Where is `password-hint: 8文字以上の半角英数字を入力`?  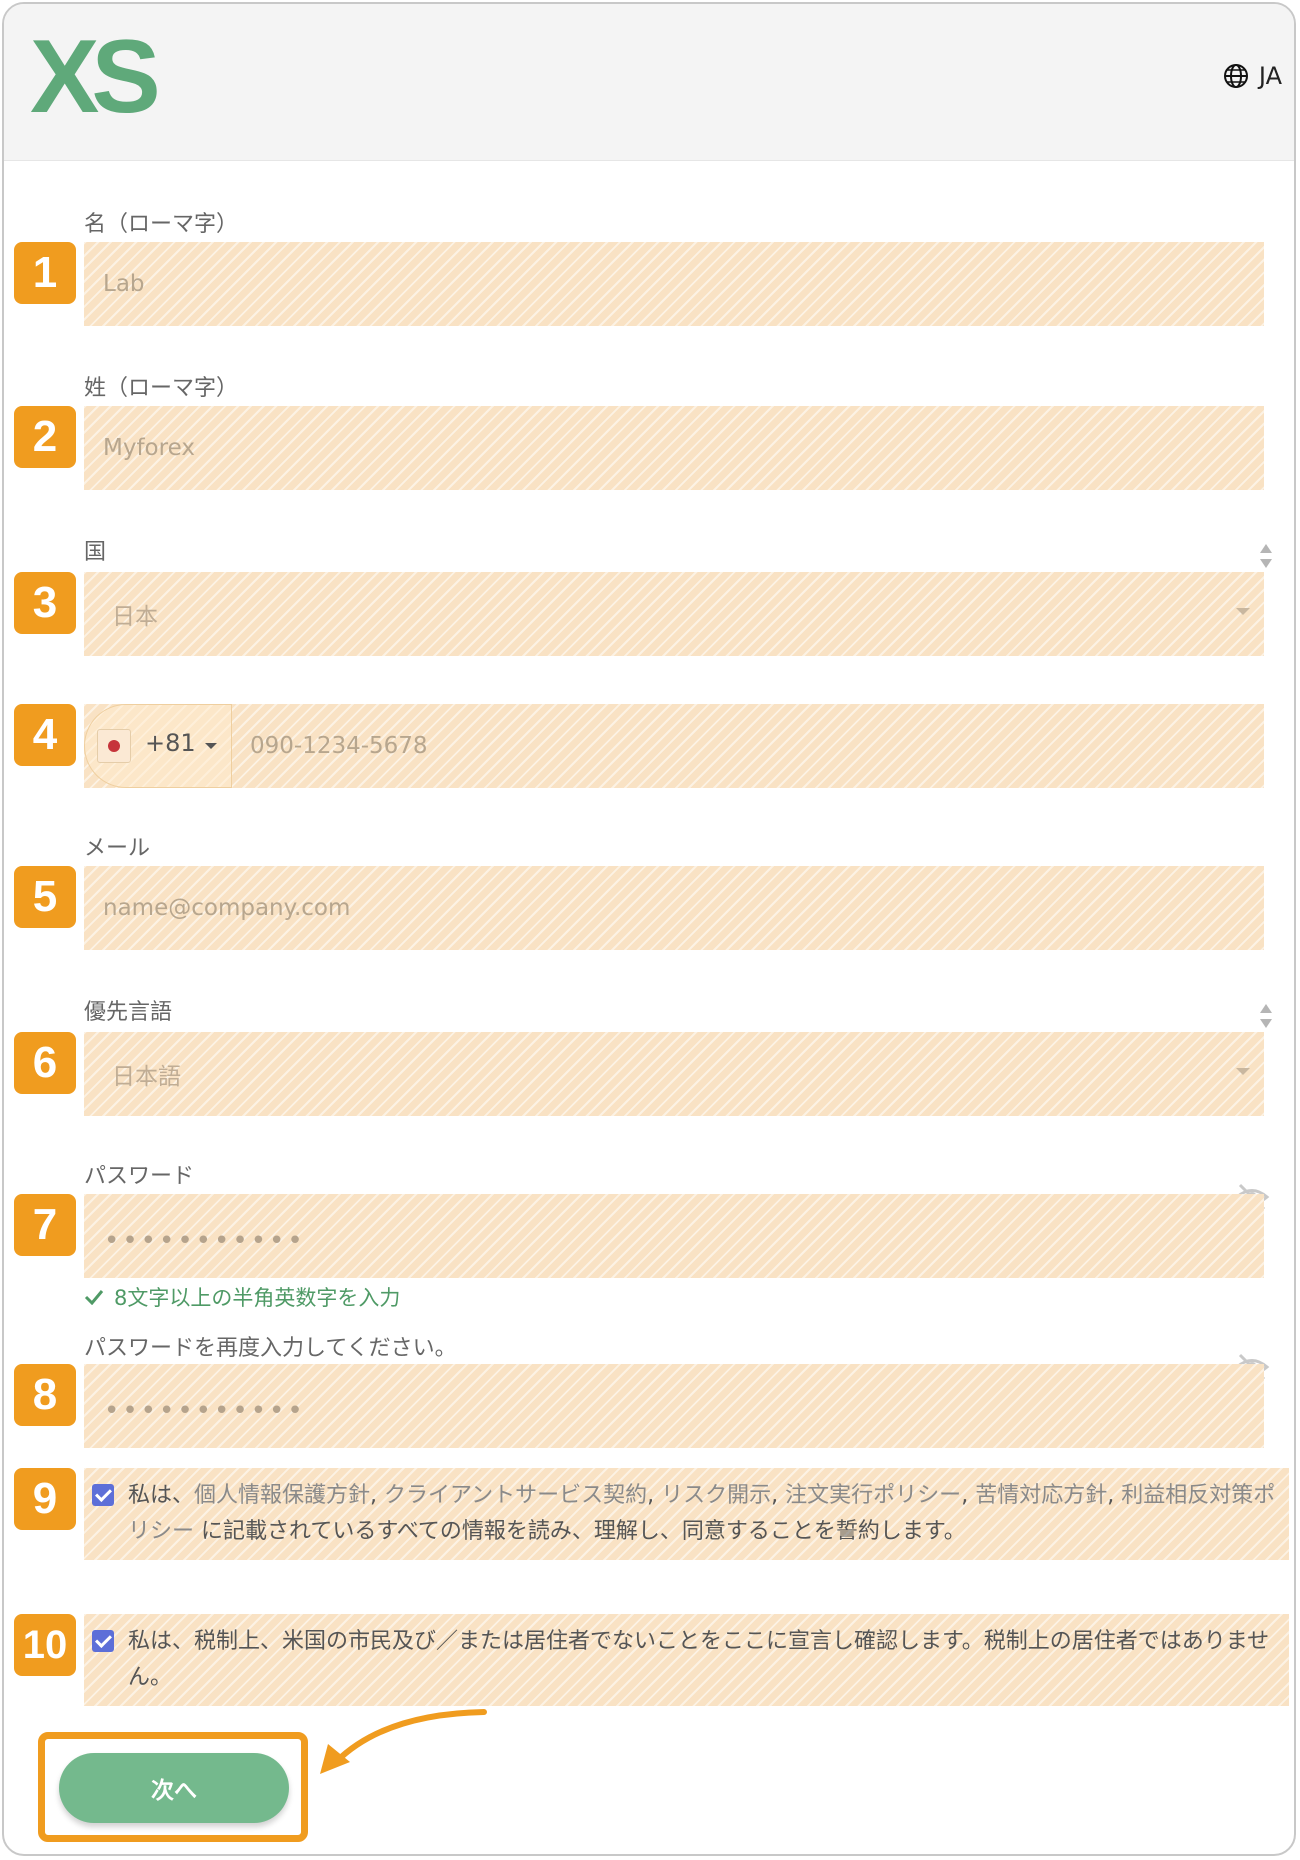
password-hint: 8文字以上の半角英数字を入力 is located at coordinates (242, 1297).